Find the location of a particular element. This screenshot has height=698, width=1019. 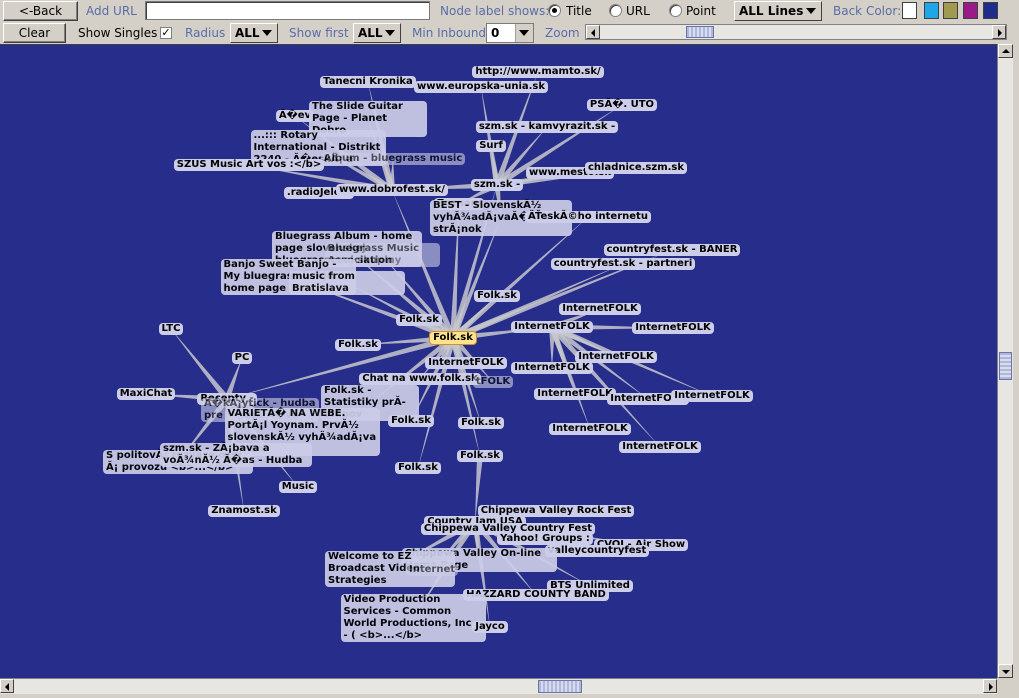

graph-node: www.europska-unia.sk is located at coordinates (481, 87).